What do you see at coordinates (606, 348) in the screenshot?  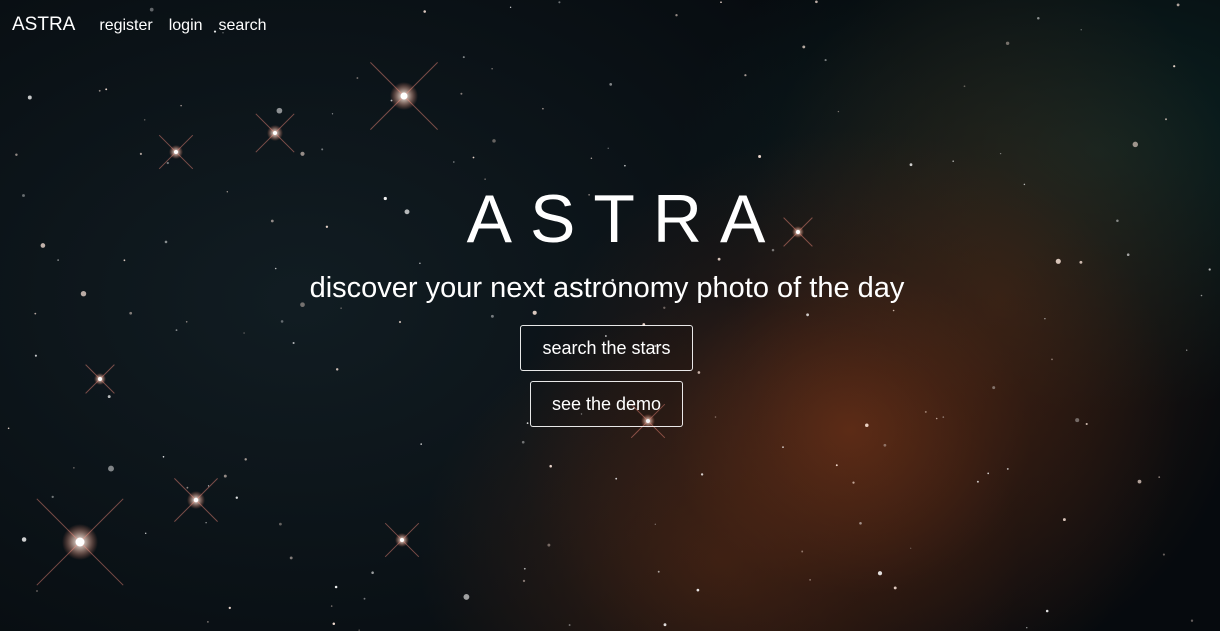 I see `search-the-stars-button: search the stars` at bounding box center [606, 348].